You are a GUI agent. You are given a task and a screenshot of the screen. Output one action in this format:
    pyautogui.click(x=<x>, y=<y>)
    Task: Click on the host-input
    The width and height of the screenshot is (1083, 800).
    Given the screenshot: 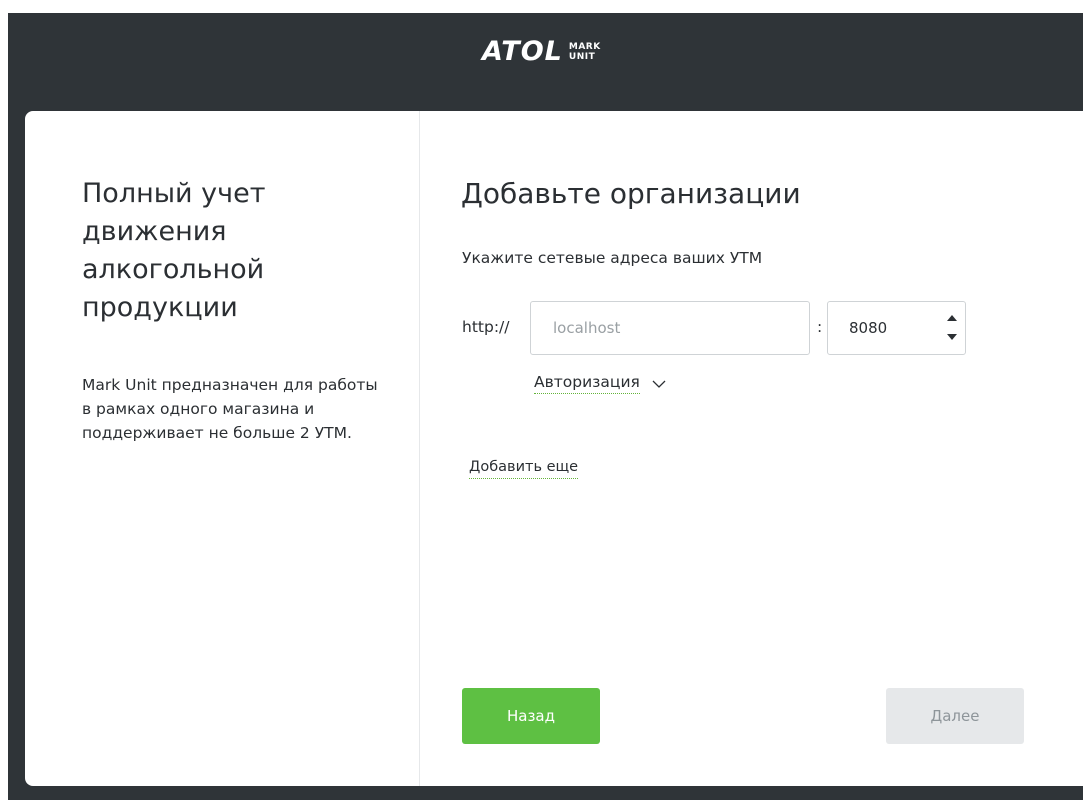 What is the action you would take?
    pyautogui.click(x=670, y=328)
    